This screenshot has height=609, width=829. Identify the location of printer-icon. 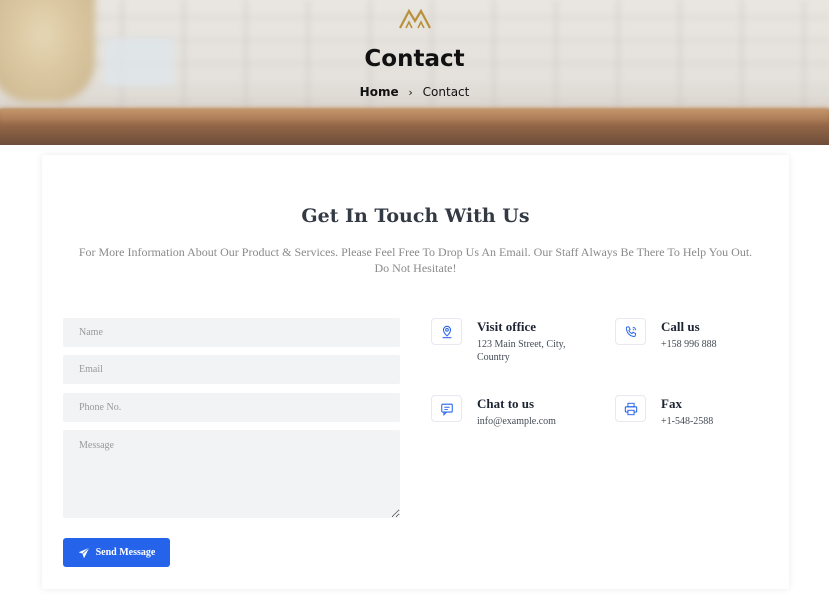
(630, 408).